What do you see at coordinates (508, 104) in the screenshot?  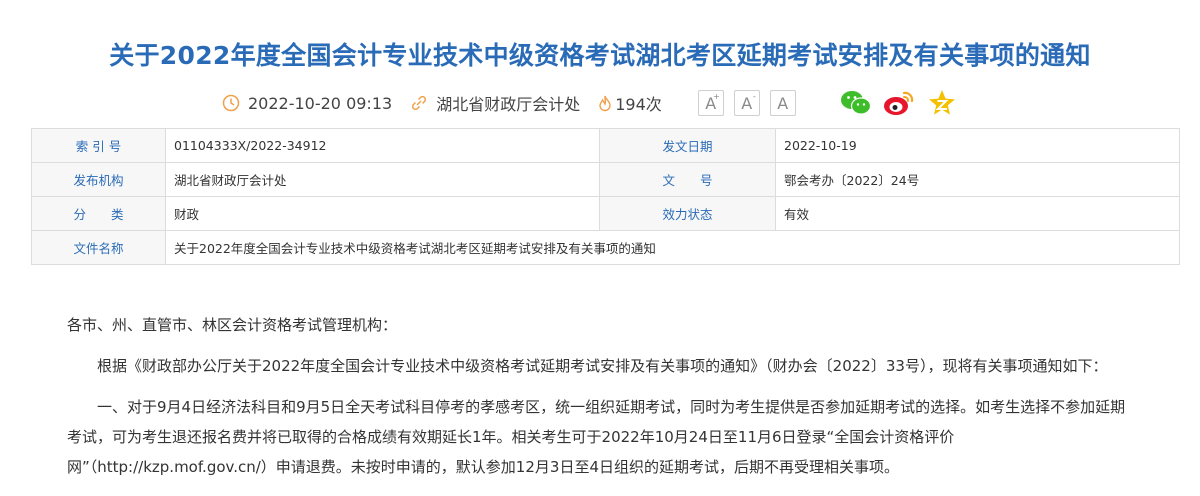 I see `source-name: 湖北省财政厅会计处` at bounding box center [508, 104].